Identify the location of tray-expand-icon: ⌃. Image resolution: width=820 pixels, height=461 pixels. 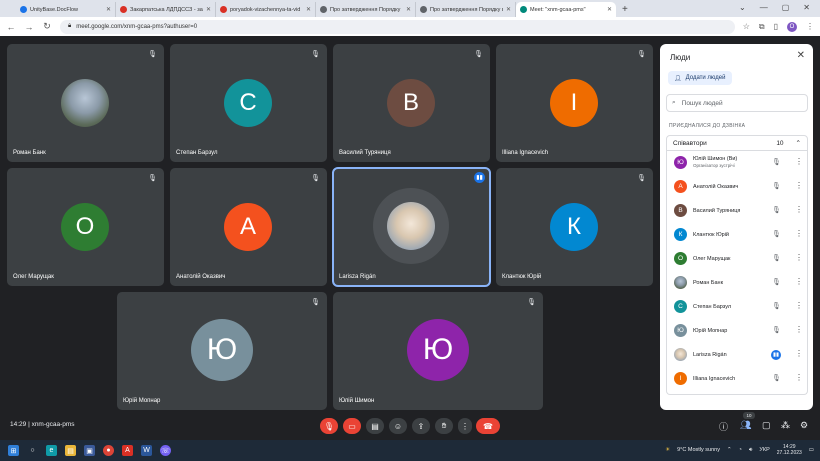
(729, 450).